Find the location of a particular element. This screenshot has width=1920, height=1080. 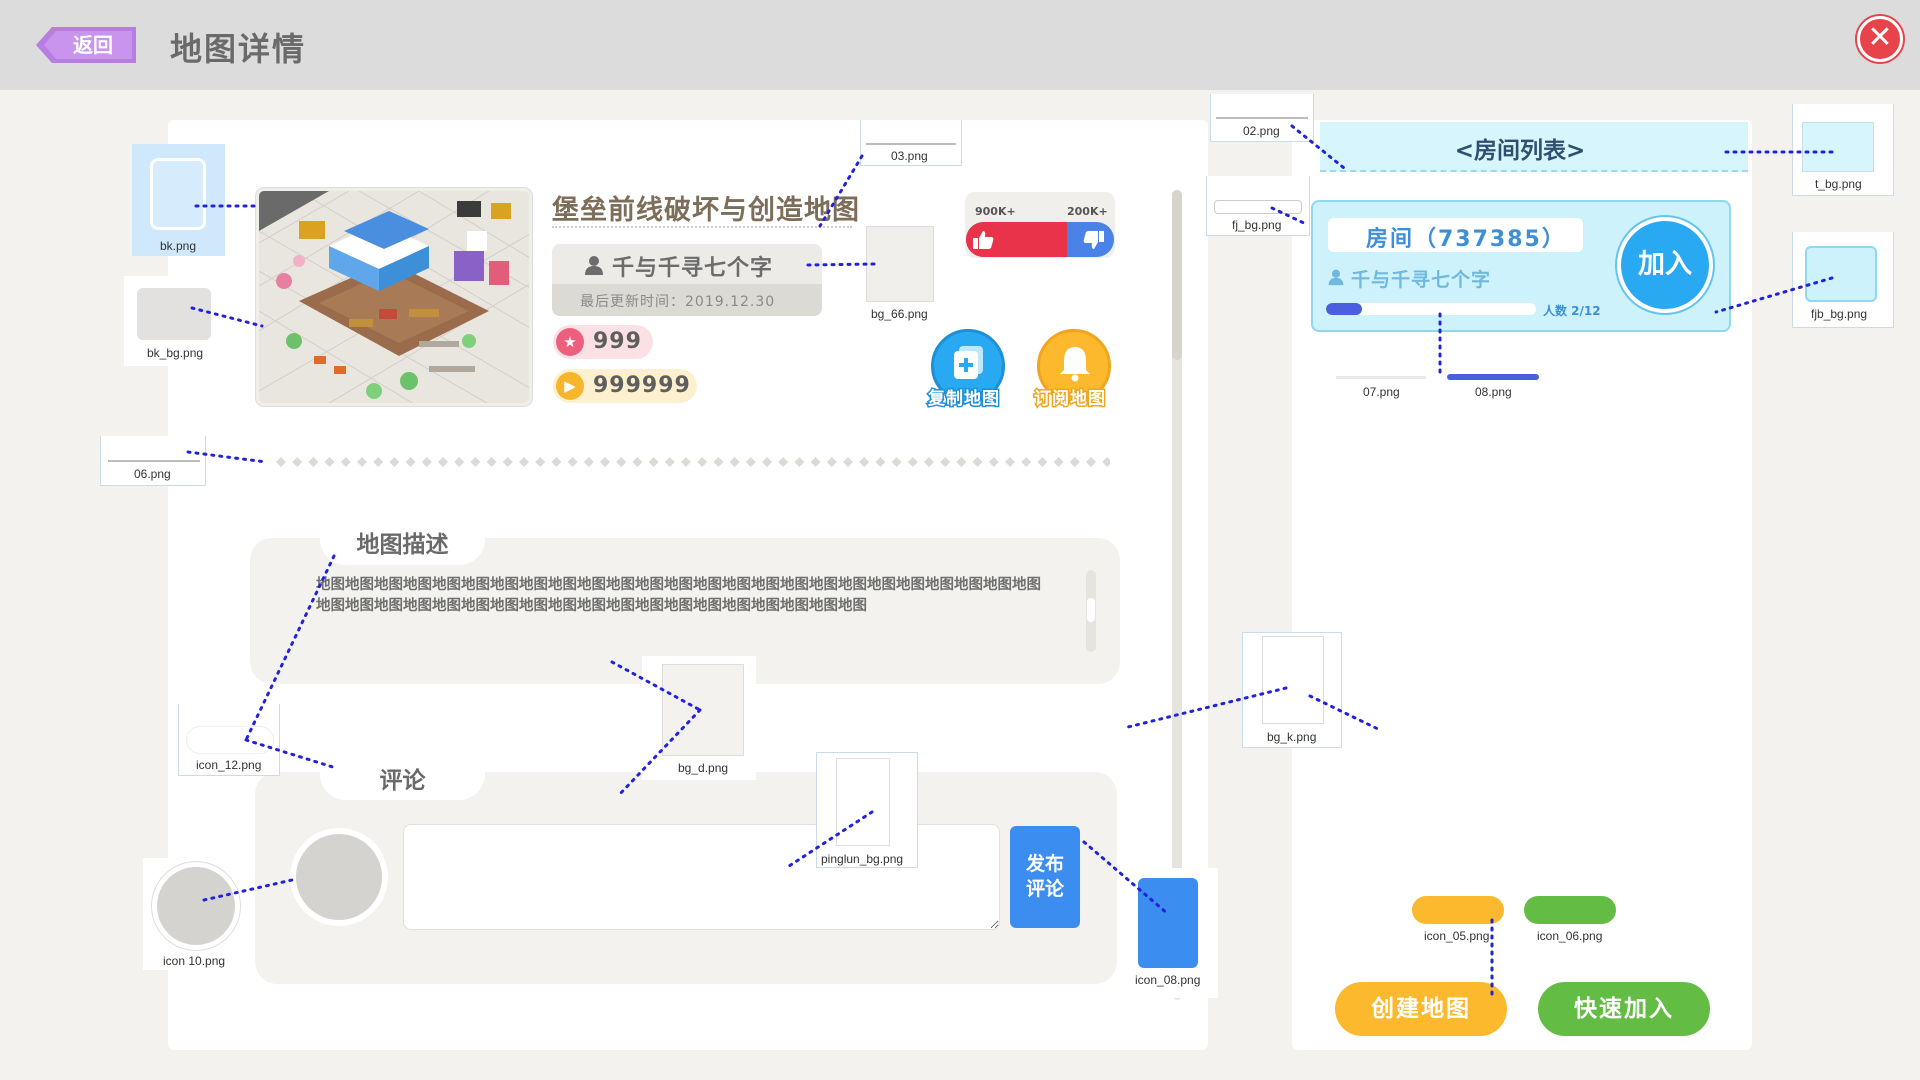

subscribe-map-label: 订阅地图 is located at coordinates (1070, 399).